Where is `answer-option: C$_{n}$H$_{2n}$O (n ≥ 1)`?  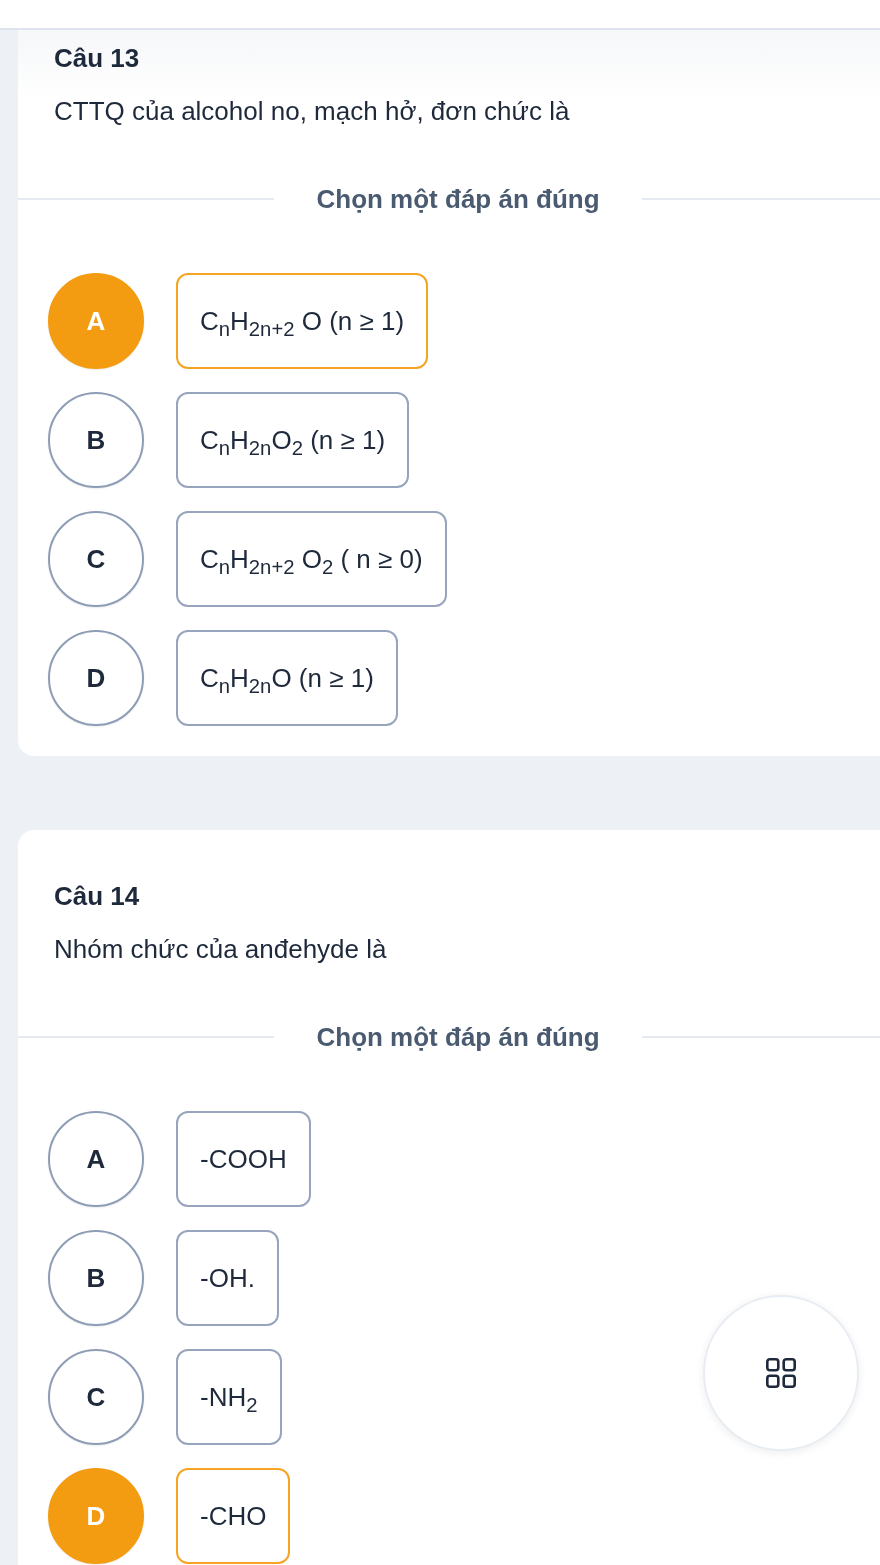
answer-option: C$_{n}$H$_{2n}$O (n ≥ 1) is located at coordinates (287, 678).